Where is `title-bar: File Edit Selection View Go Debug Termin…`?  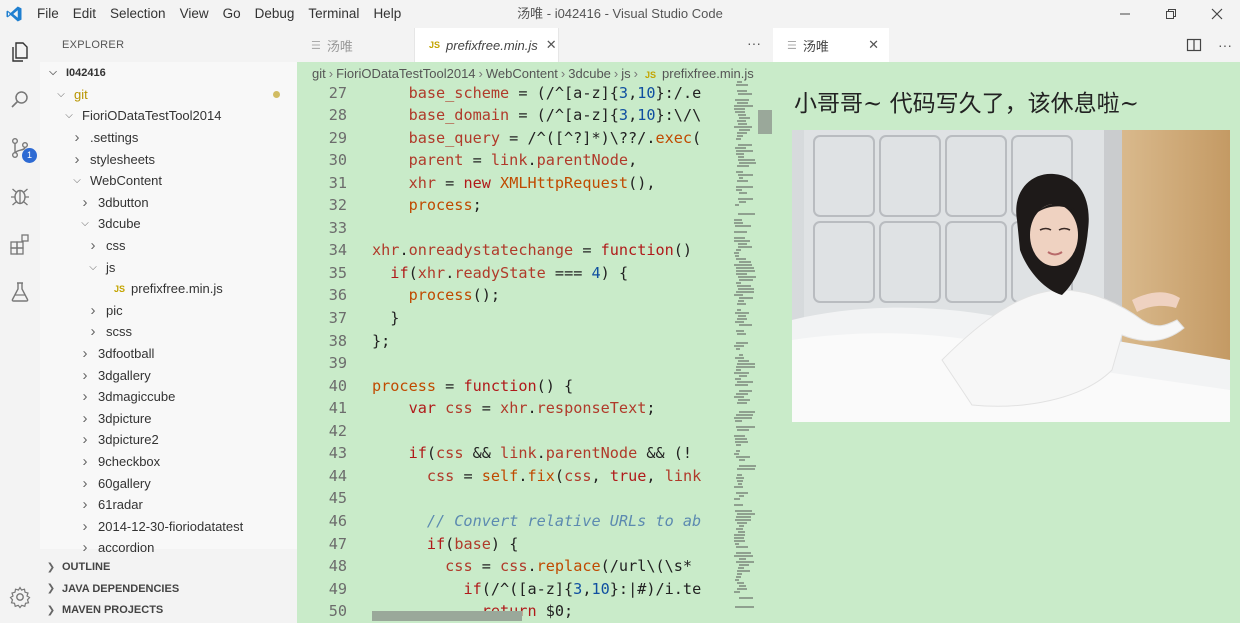 title-bar: File Edit Selection View Go Debug Termin… is located at coordinates (620, 14).